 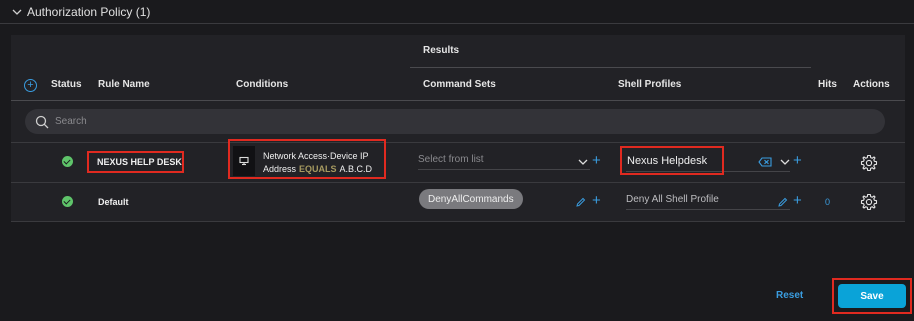 I want to click on shell-profile-value: Deny All Shell Profile, so click(x=672, y=199).